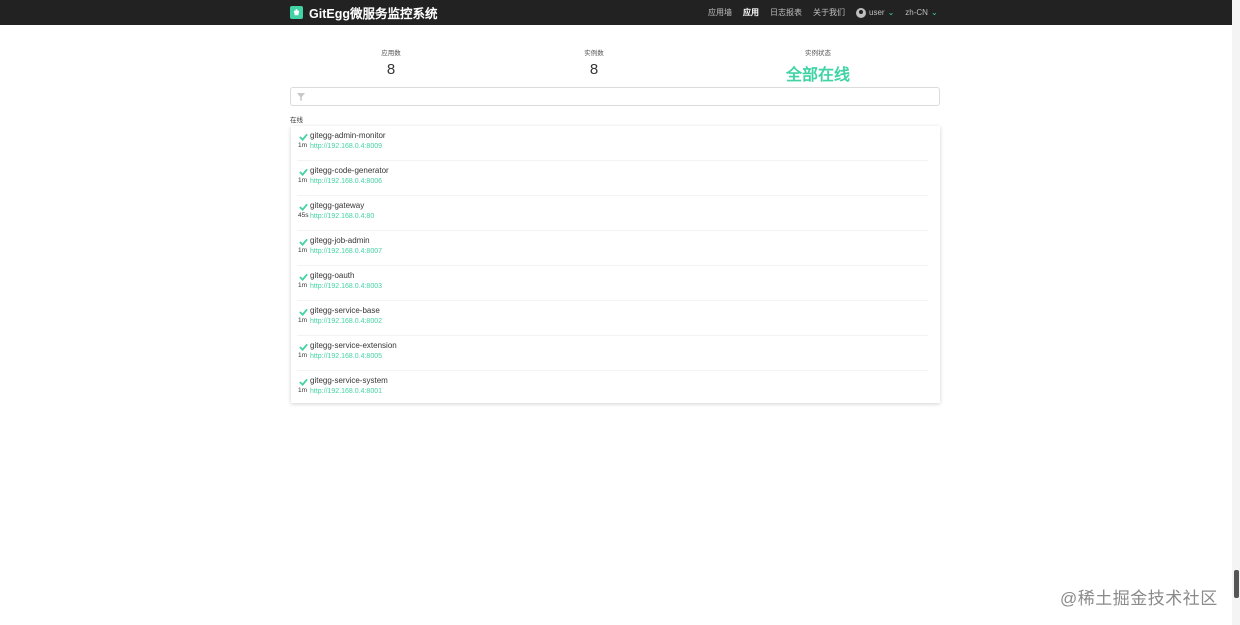  Describe the element at coordinates (346, 286) in the screenshot. I see `app-url-link: http://192.168.0.4:8003` at that location.